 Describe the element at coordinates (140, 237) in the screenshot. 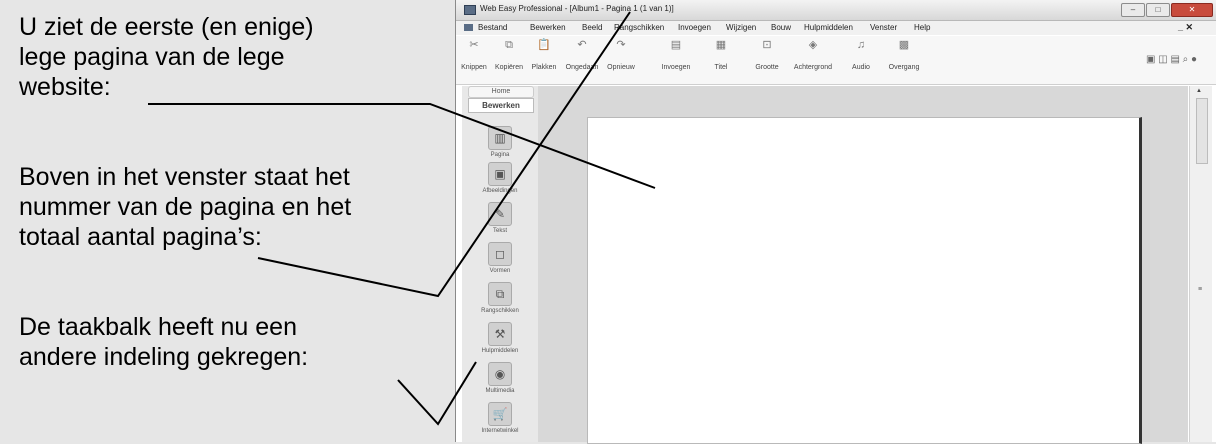

I see `annotation-line: totaal aantal pagina’s:` at that location.